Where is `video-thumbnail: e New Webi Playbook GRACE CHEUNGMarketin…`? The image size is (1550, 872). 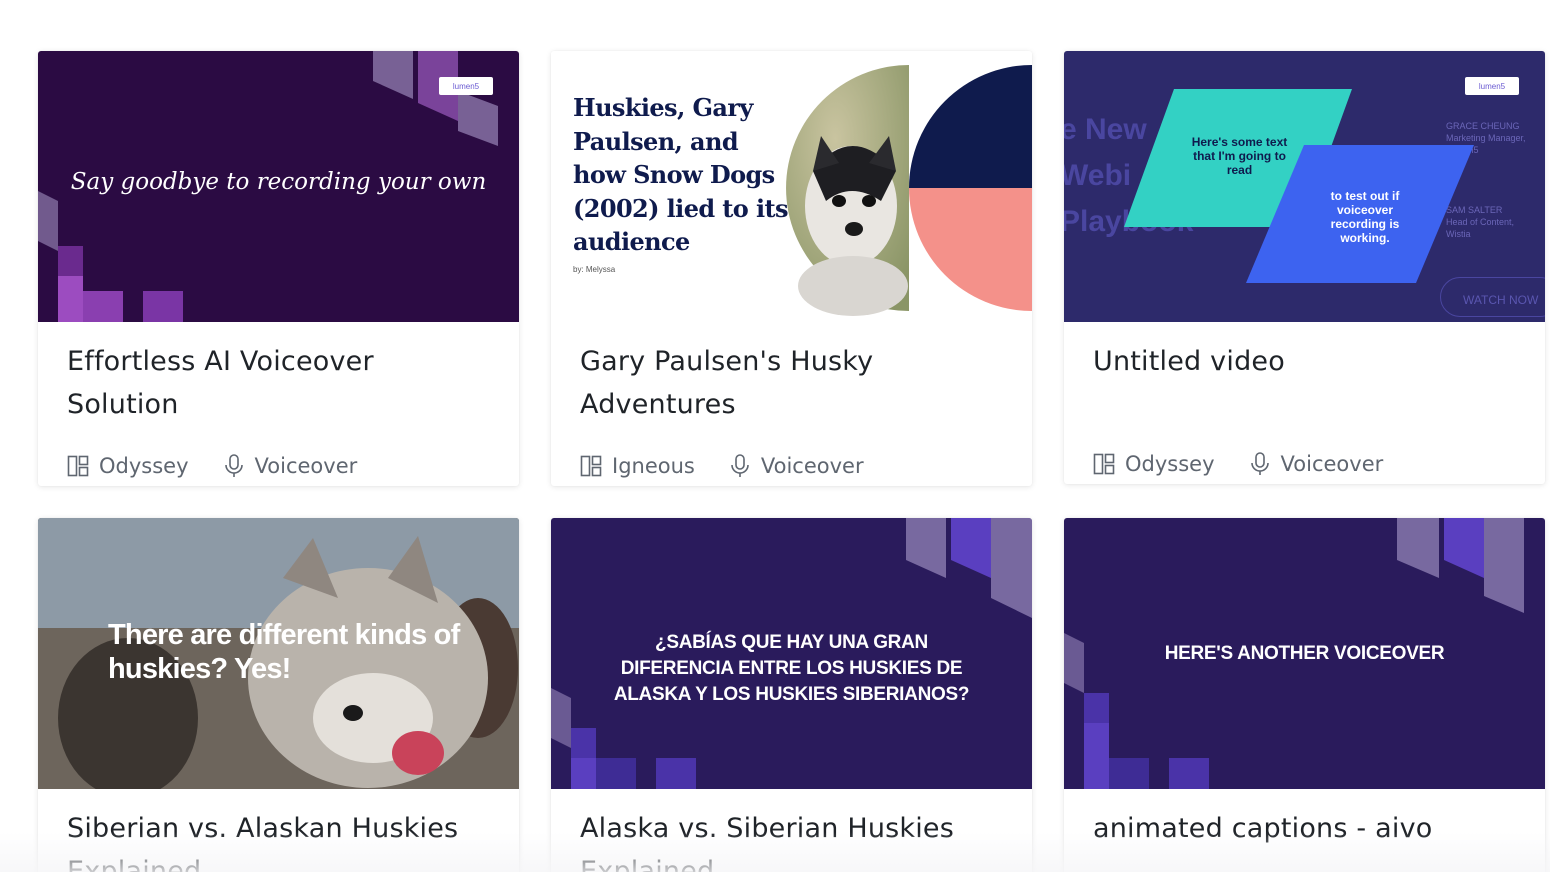
video-thumbnail: e New Webi Playbook GRACE CHEUNGMarketin… is located at coordinates (1304, 186).